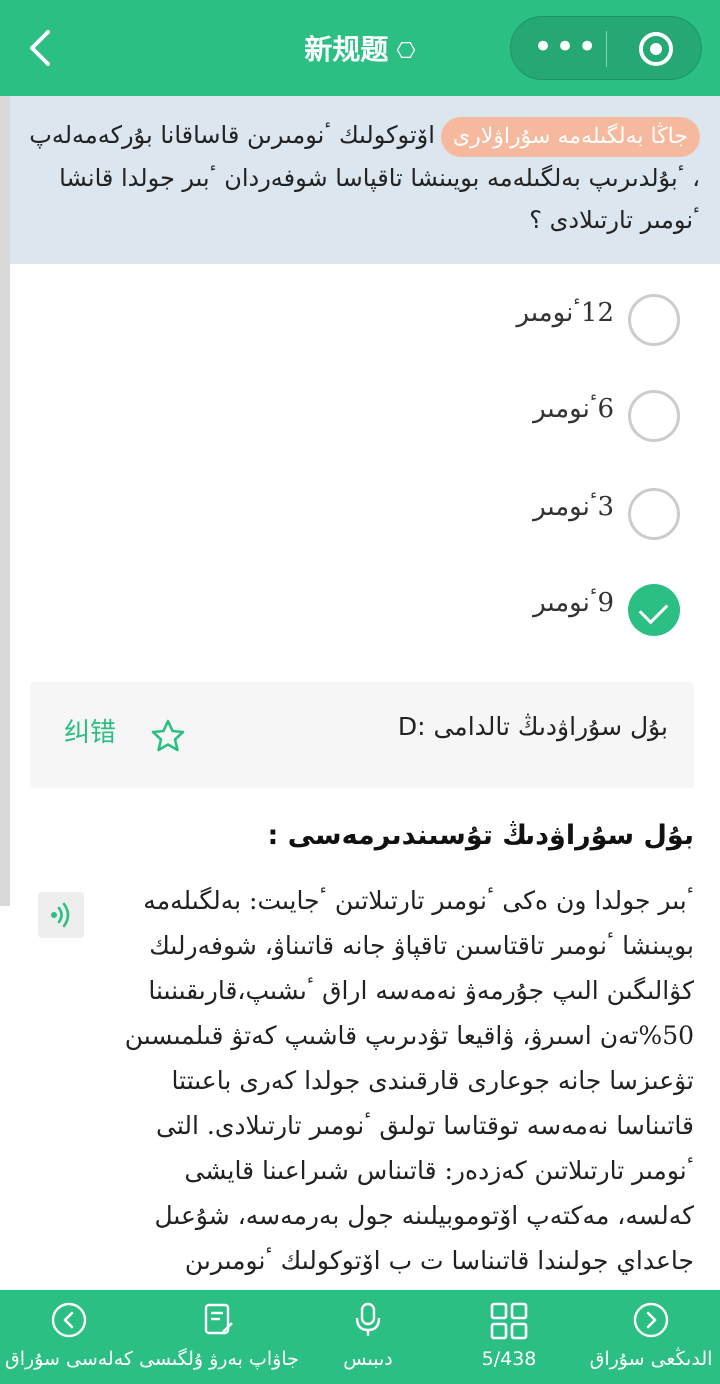 The width and height of the screenshot is (720, 1384). Describe the element at coordinates (69, 1322) in the screenshot. I see `chevron-left-circle-icon` at that location.